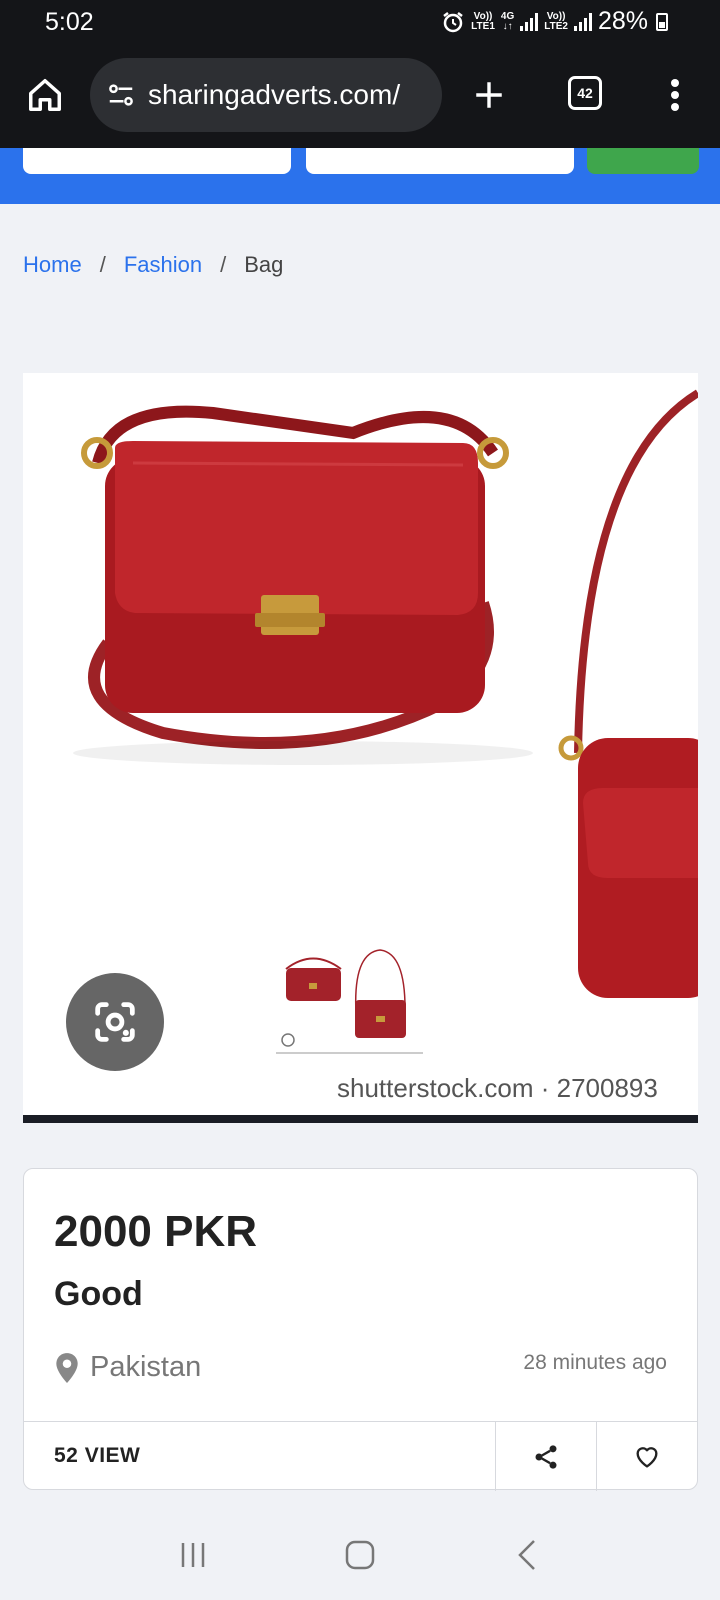 The height and width of the screenshot is (1600, 720). I want to click on breadcrumb-home: Home, so click(52, 265).